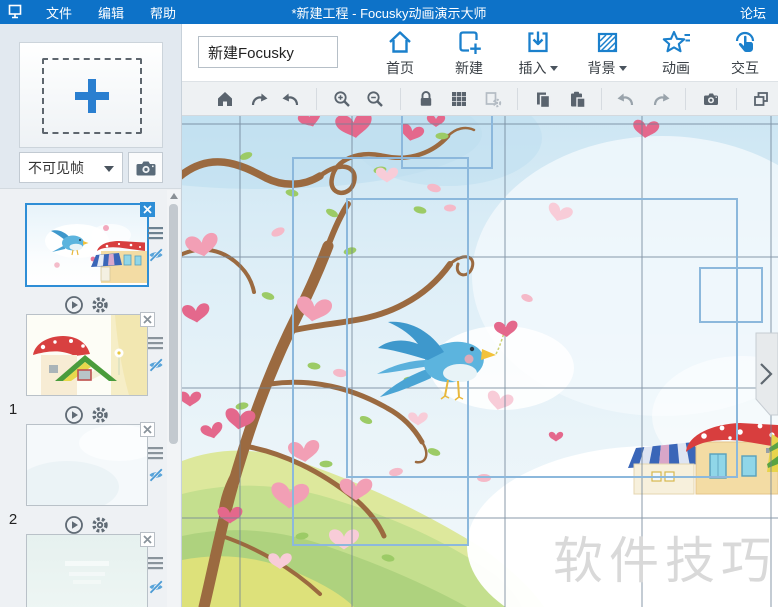  I want to click on undo-step-button, so click(626, 98).